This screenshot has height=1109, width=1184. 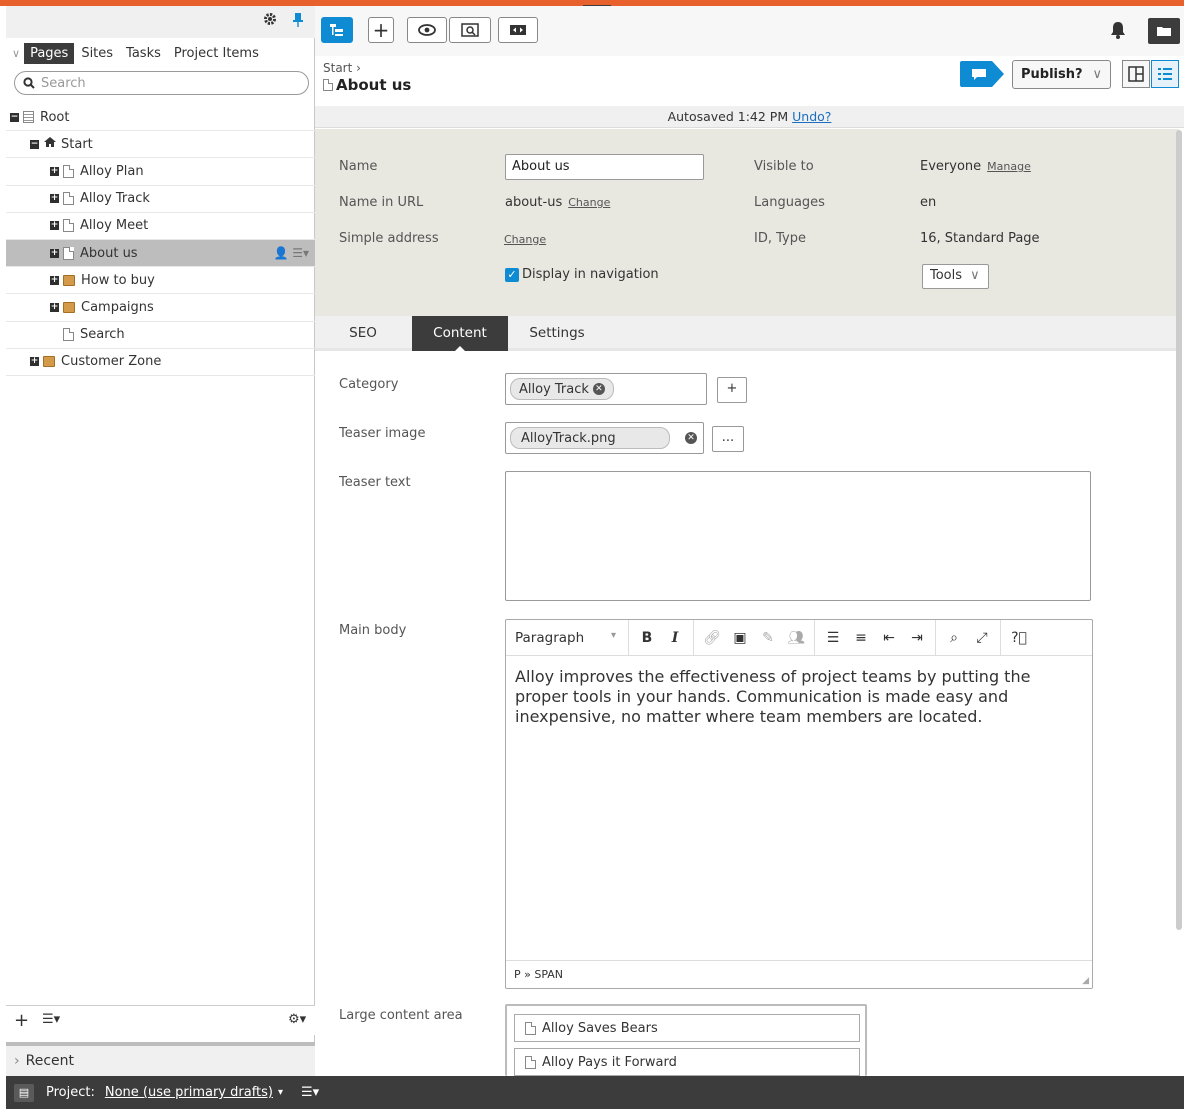 I want to click on content-area-item: Alloy Pays it Forward, so click(x=687, y=1062).